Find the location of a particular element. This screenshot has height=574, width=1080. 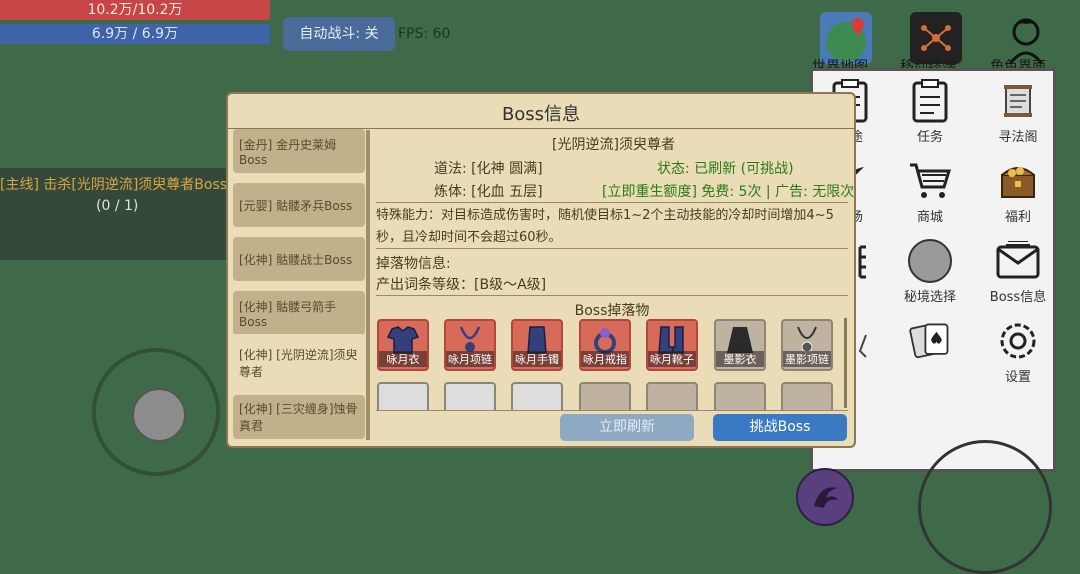

mail-icon is located at coordinates (1018, 261).